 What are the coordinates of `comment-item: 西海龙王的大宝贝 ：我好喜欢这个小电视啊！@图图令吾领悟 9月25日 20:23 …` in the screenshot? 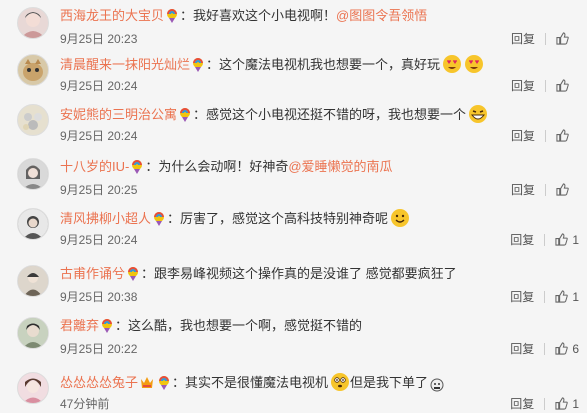 It's located at (293, 24).